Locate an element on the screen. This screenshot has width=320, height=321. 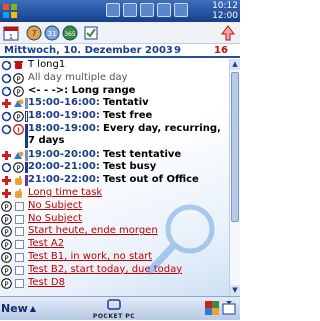
list-item: P <- - ->: Long range is located at coordinates (114, 91).